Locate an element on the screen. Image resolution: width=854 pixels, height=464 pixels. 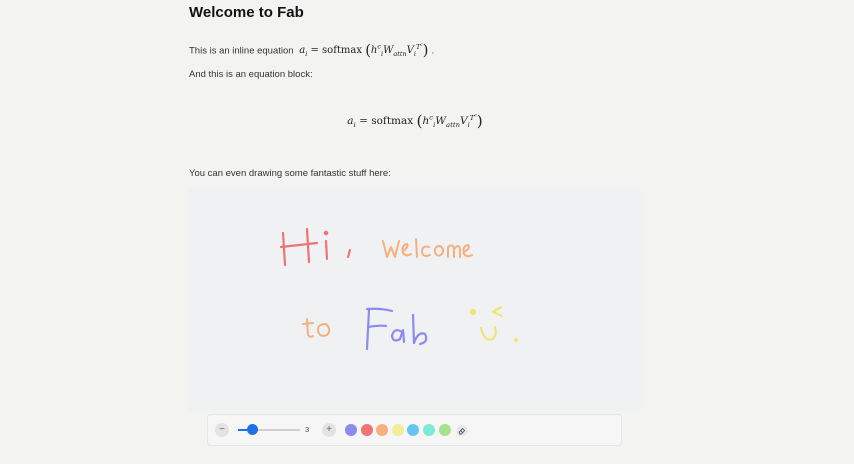
stroke-welcome is located at coordinates (427, 248).